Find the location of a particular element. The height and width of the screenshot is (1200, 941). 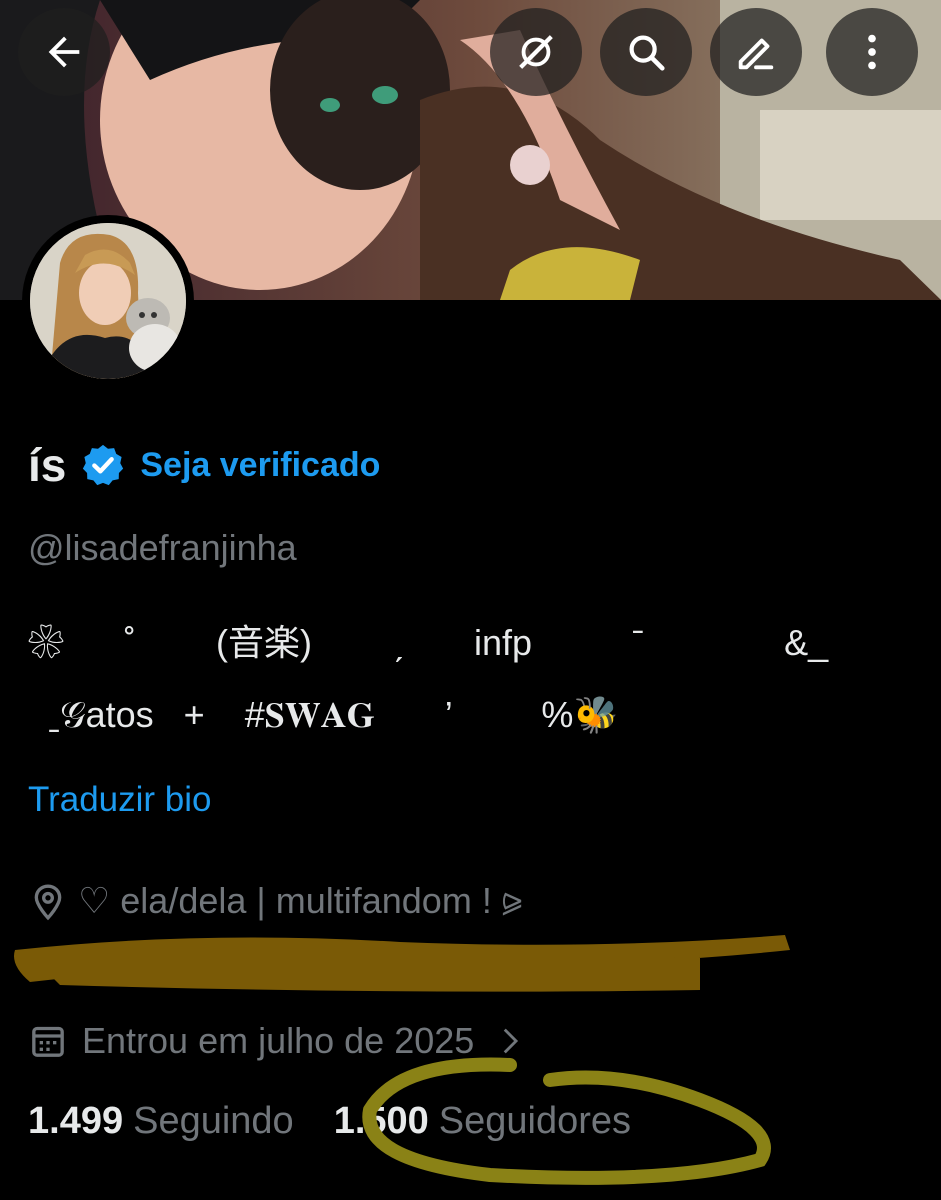

bio-line-2: ˍ𝒢atos + #𝐒𝐖𝐀𝐆 ’ %🐝 is located at coordinates (323, 714).